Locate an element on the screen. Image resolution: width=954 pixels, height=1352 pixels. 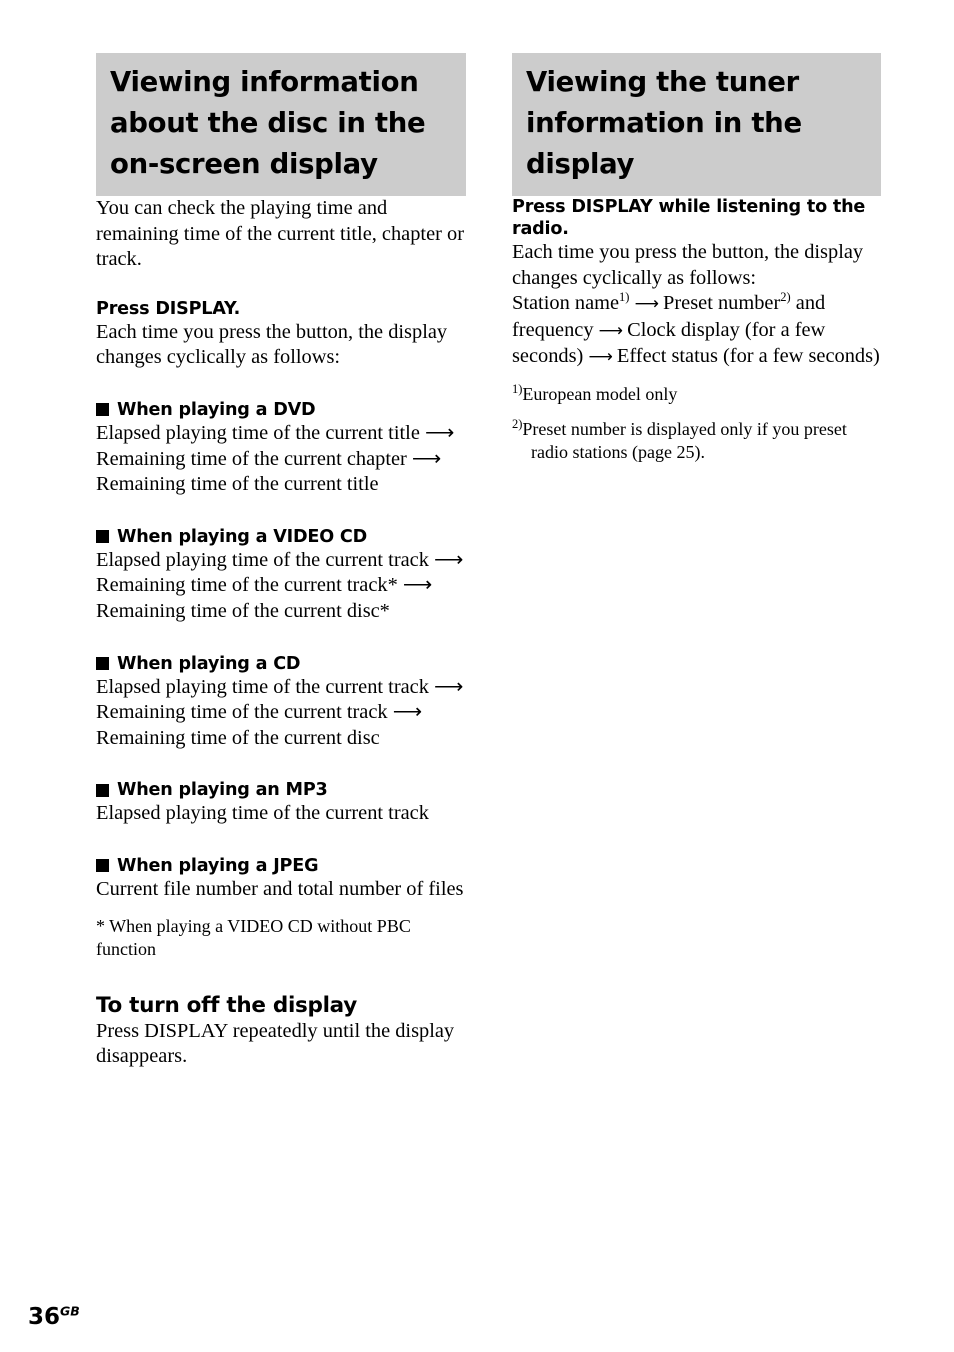
footnote-1-text: European model only is located at coordinates (600, 393).